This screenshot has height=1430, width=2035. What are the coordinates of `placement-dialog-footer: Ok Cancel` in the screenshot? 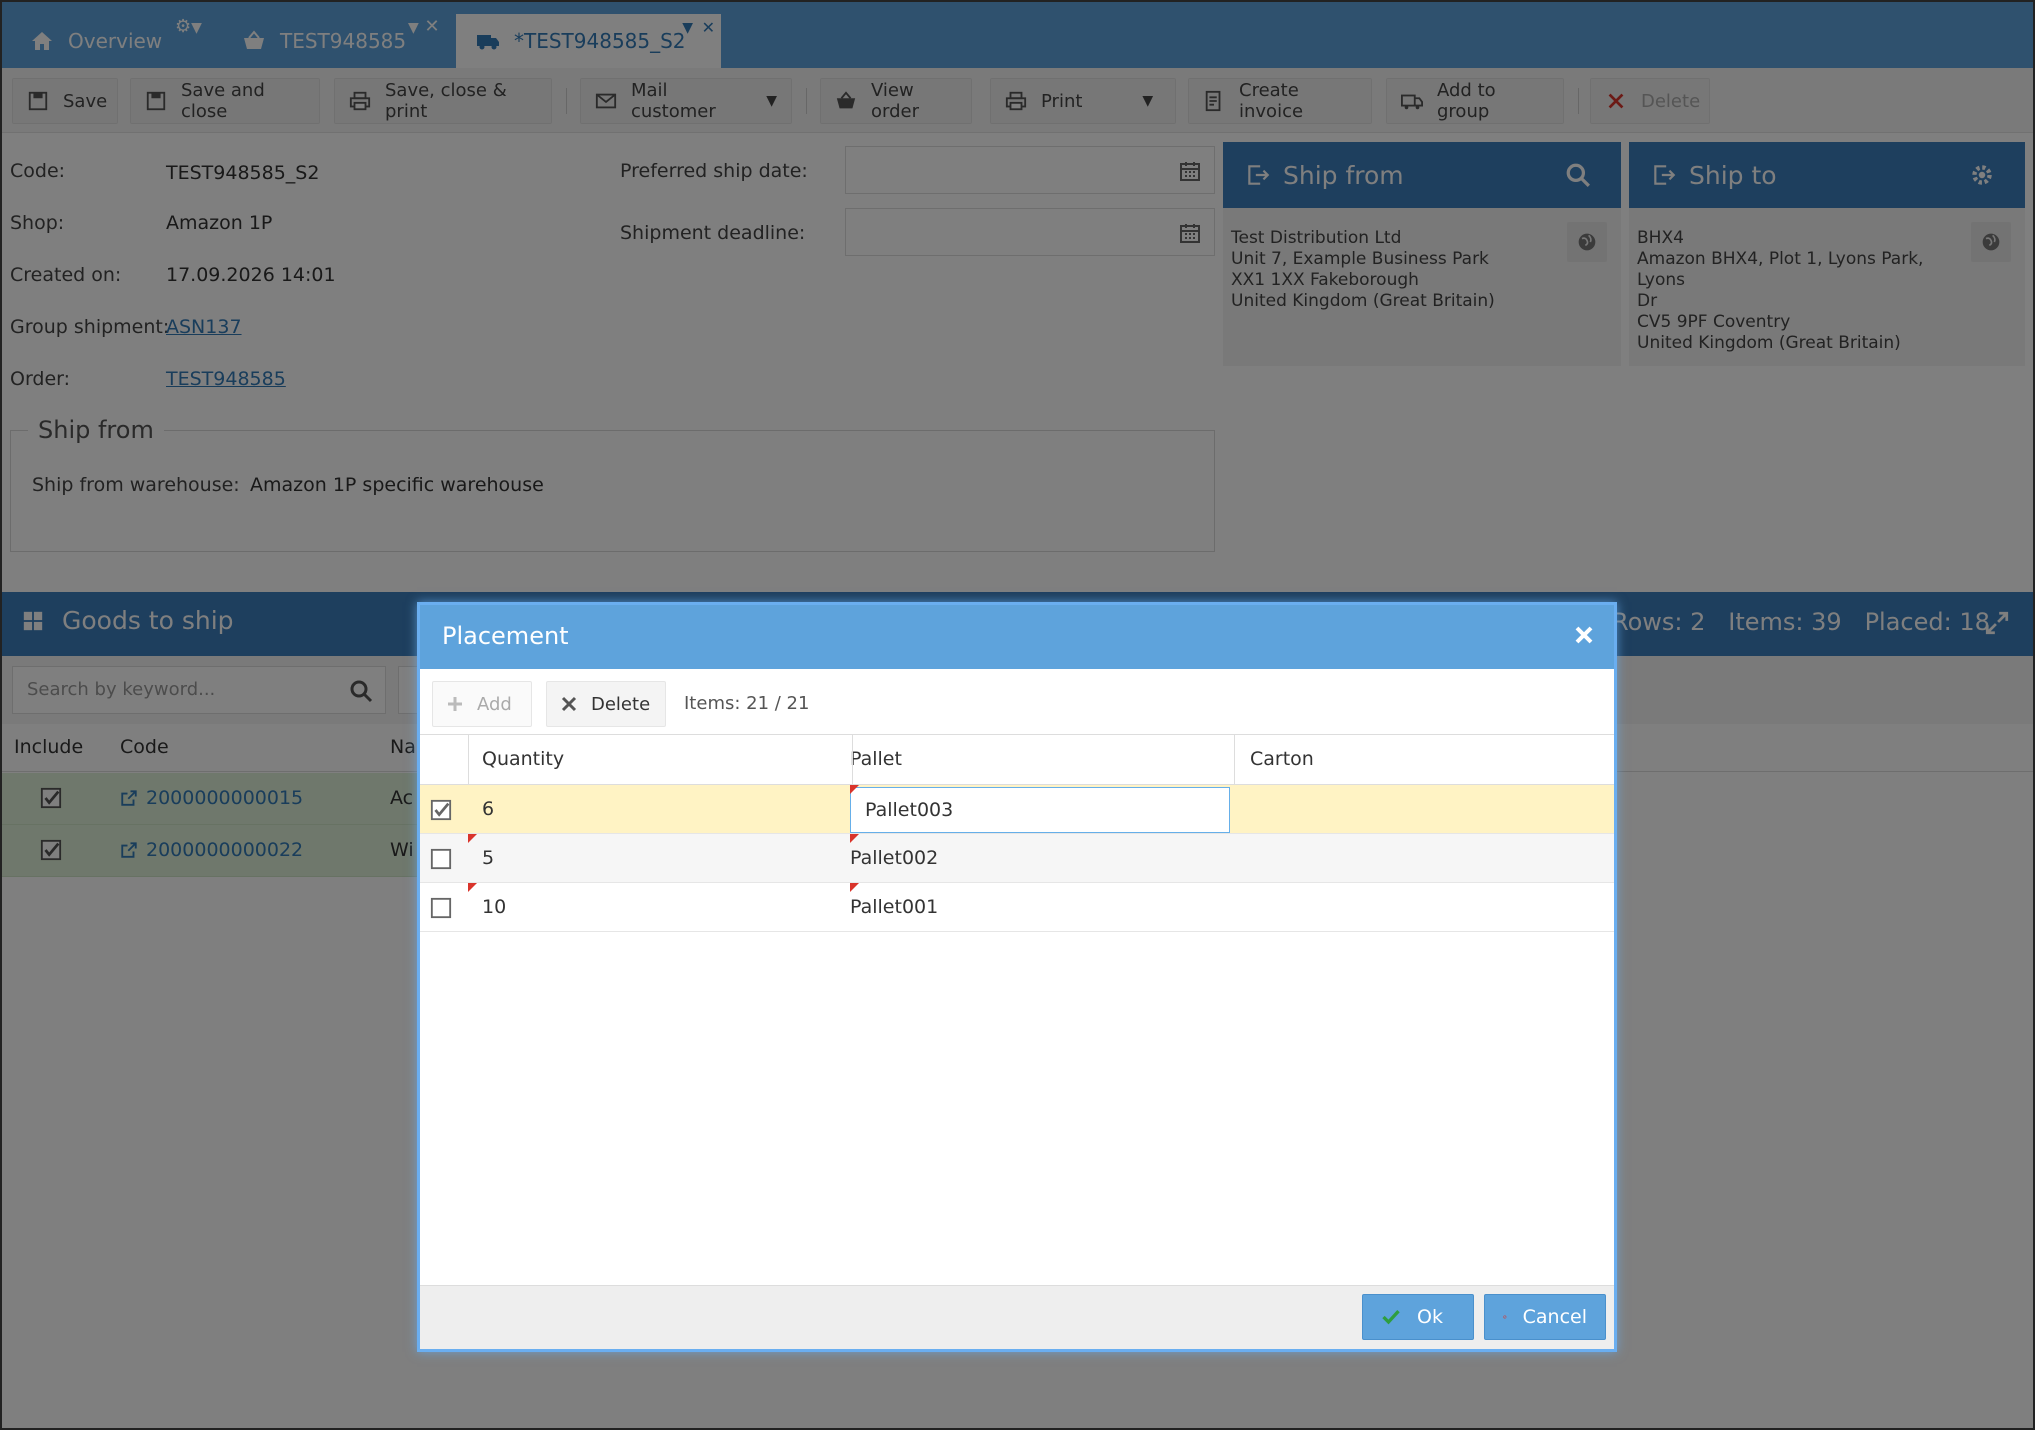 It's located at (1017, 1317).